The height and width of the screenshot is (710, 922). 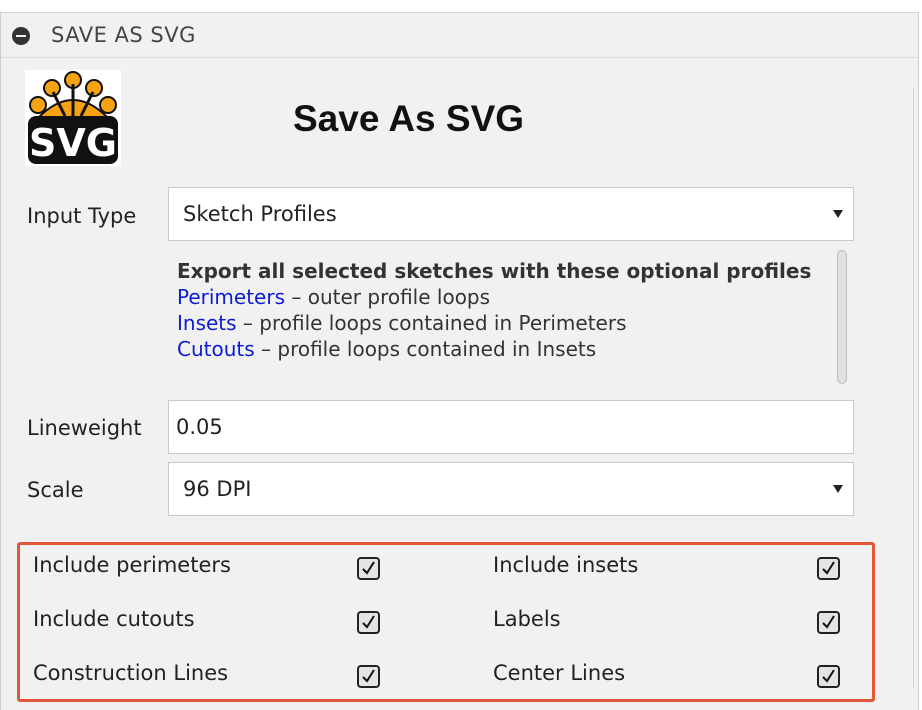 What do you see at coordinates (527, 619) in the screenshot?
I see `labels-label: Labels` at bounding box center [527, 619].